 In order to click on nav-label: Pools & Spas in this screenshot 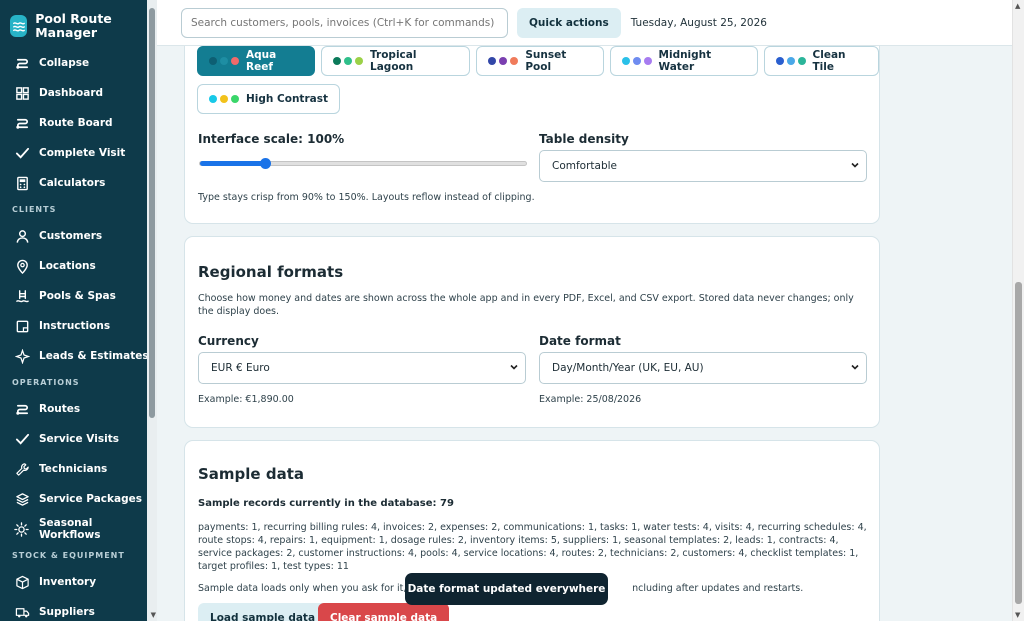, I will do `click(77, 296)`.